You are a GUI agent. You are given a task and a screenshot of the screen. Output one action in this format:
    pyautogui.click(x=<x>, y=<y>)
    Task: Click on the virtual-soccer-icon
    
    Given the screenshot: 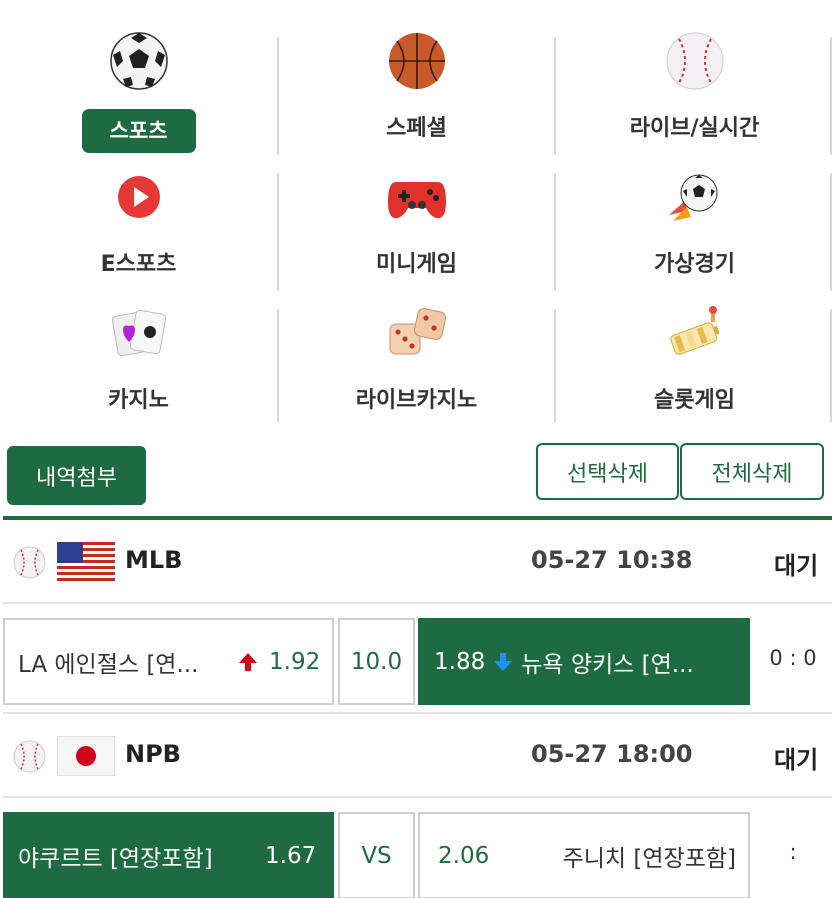 What is the action you would take?
    pyautogui.click(x=695, y=197)
    